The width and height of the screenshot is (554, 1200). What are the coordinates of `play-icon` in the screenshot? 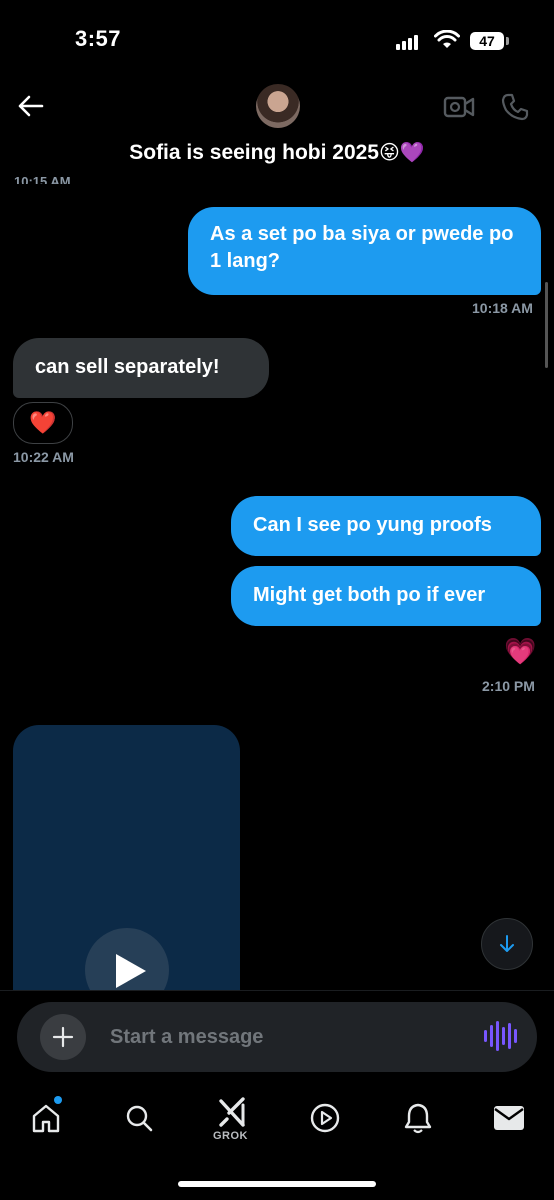 It's located at (131, 971).